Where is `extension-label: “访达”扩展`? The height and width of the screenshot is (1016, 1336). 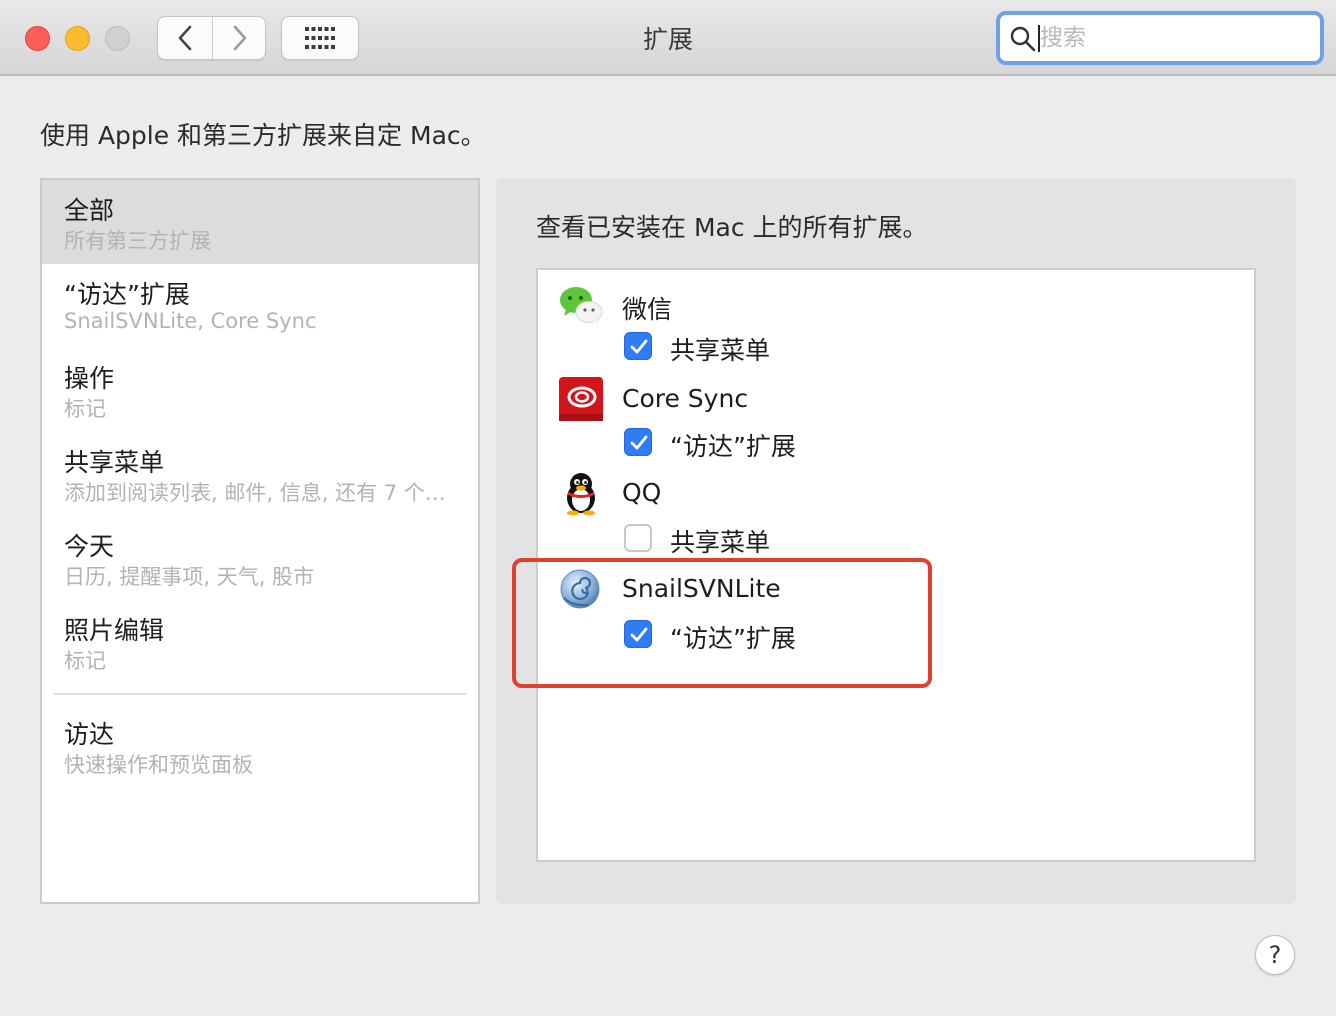 extension-label: “访达”扩展 is located at coordinates (733, 446).